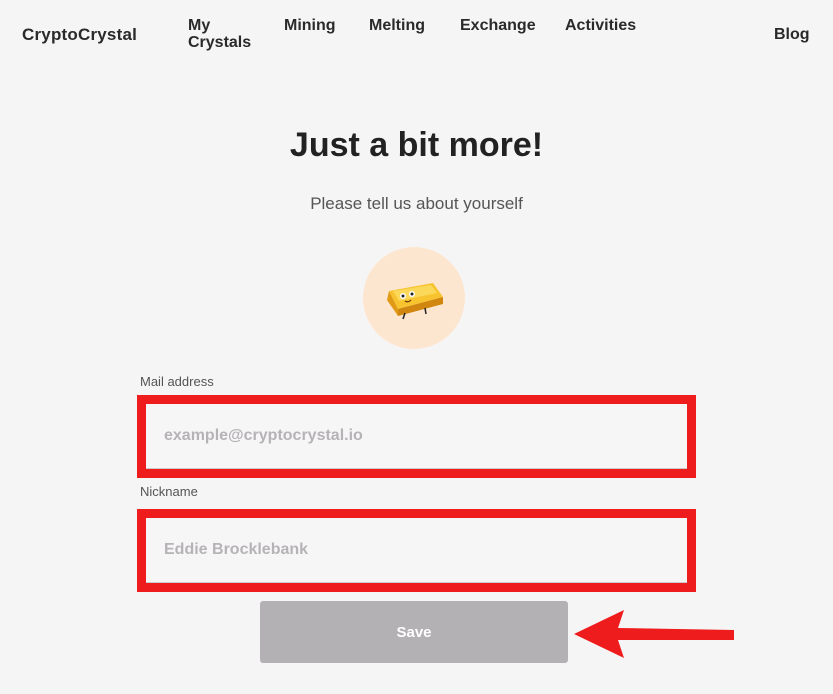 Image resolution: width=833 pixels, height=694 pixels. Describe the element at coordinates (397, 25) in the screenshot. I see `nav-link-melting: Melting` at that location.